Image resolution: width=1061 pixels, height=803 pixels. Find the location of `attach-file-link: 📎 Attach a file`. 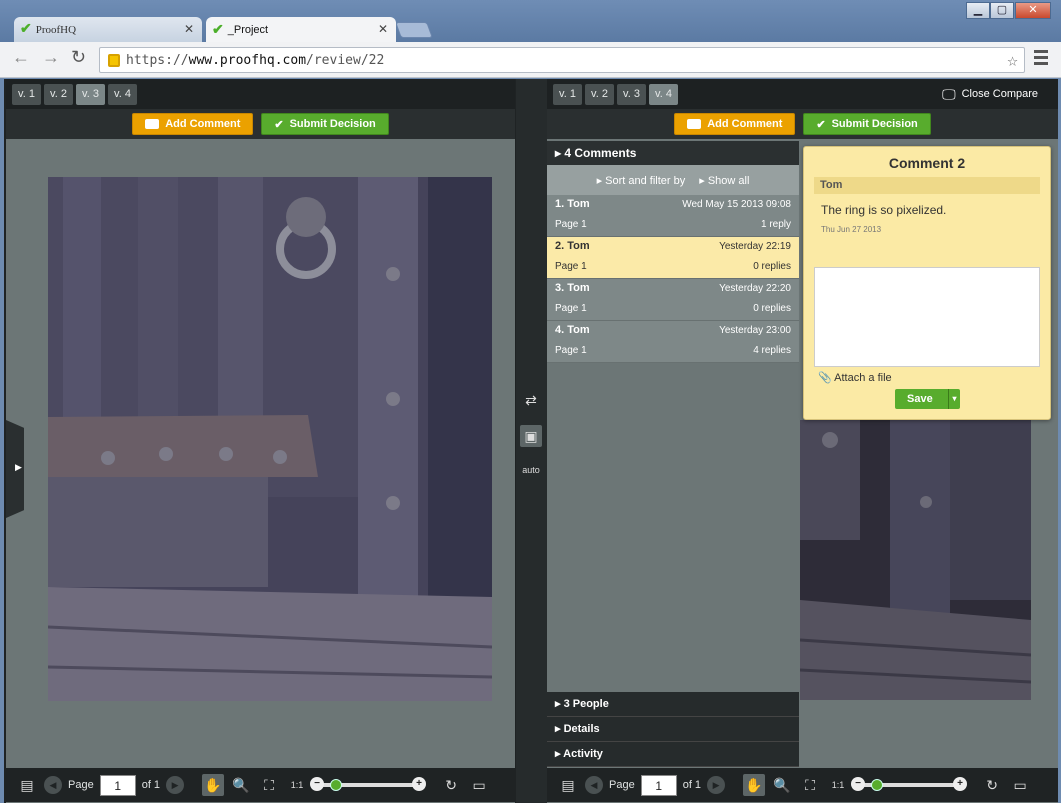

attach-file-link: 📎 Attach a file is located at coordinates (855, 377).